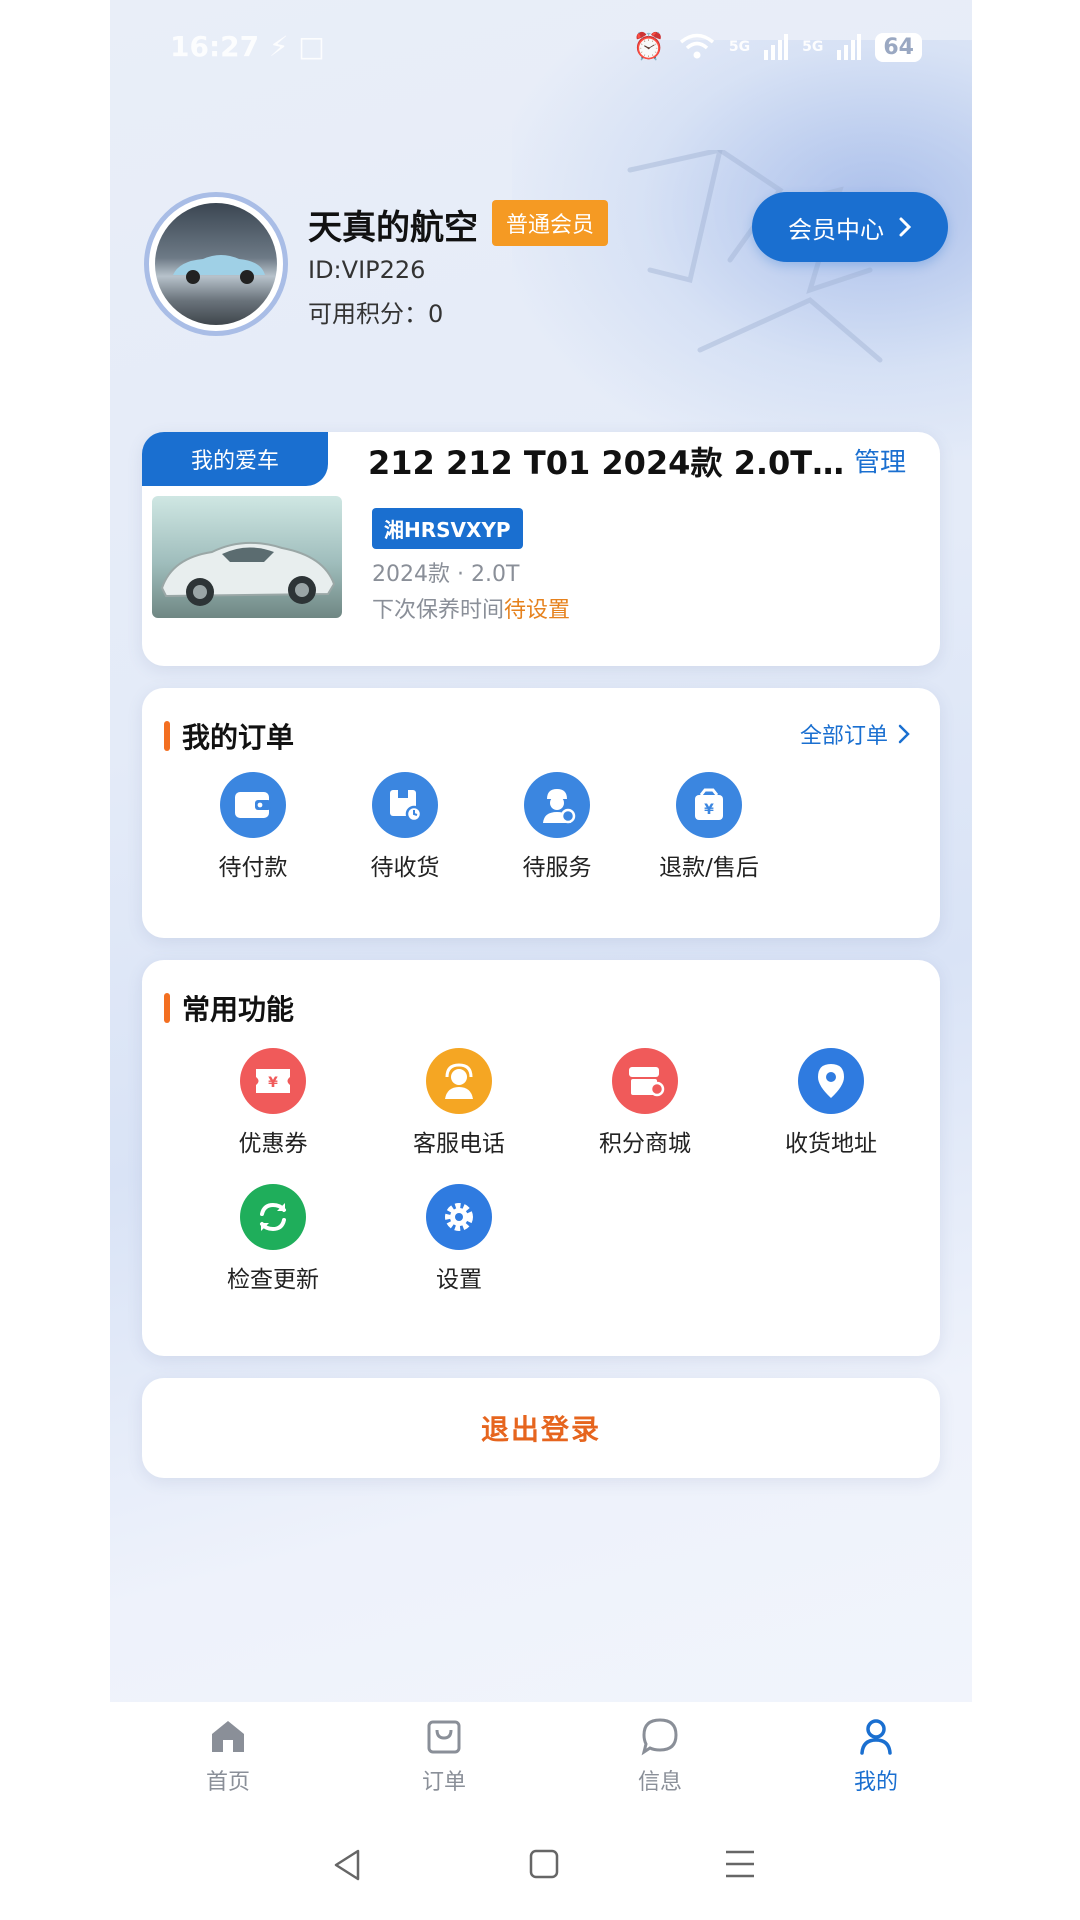 This screenshot has width=1080, height=1920. What do you see at coordinates (273, 1144) in the screenshot?
I see `func-coupon-label: 优惠券` at bounding box center [273, 1144].